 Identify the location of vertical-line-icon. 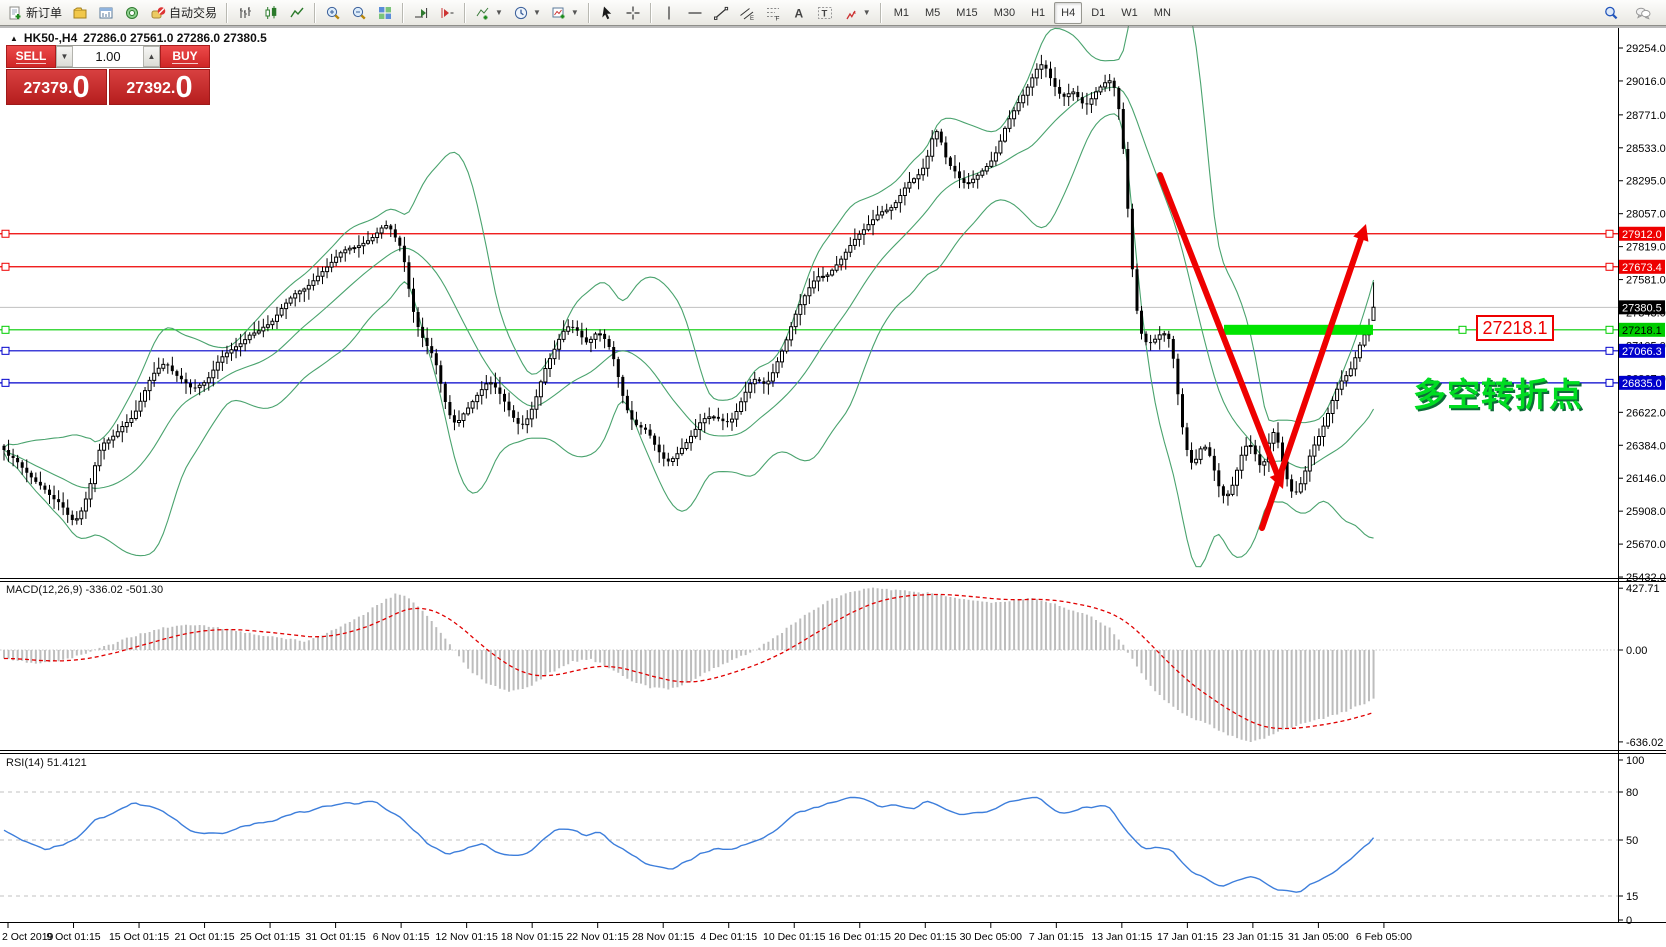
(669, 12).